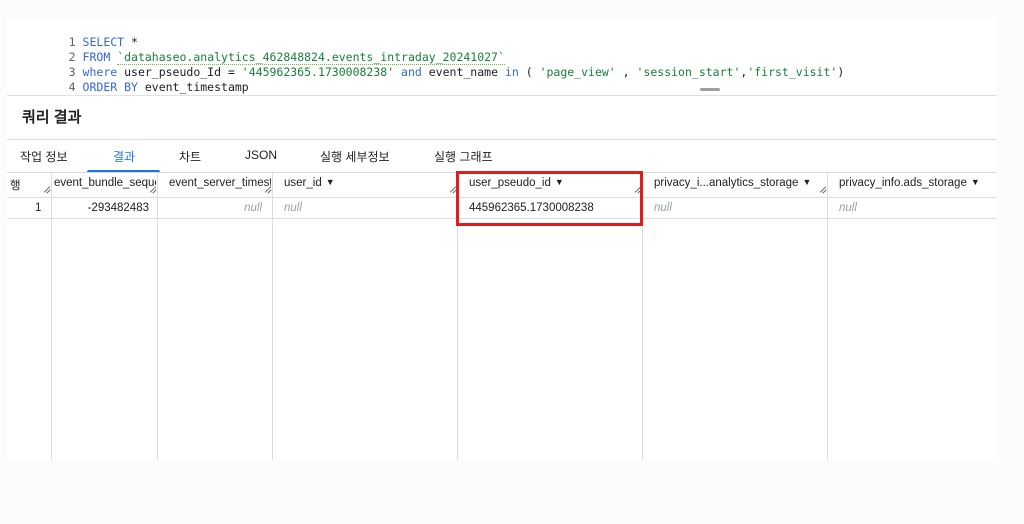 The height and width of the screenshot is (524, 1024). I want to click on column-header-event-bundle-sequence: event_bundle_sequer, so click(105, 183).